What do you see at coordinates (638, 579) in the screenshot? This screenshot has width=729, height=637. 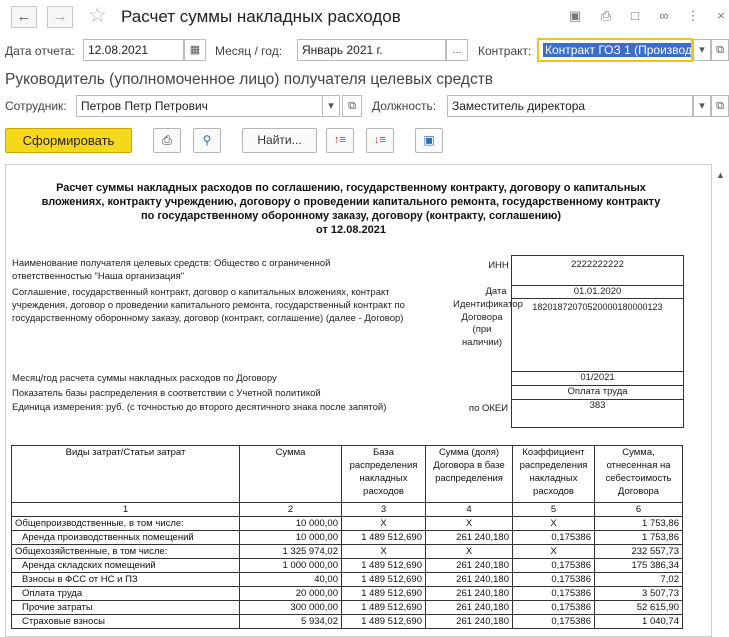 I see `table-cell-total: 7,02` at bounding box center [638, 579].